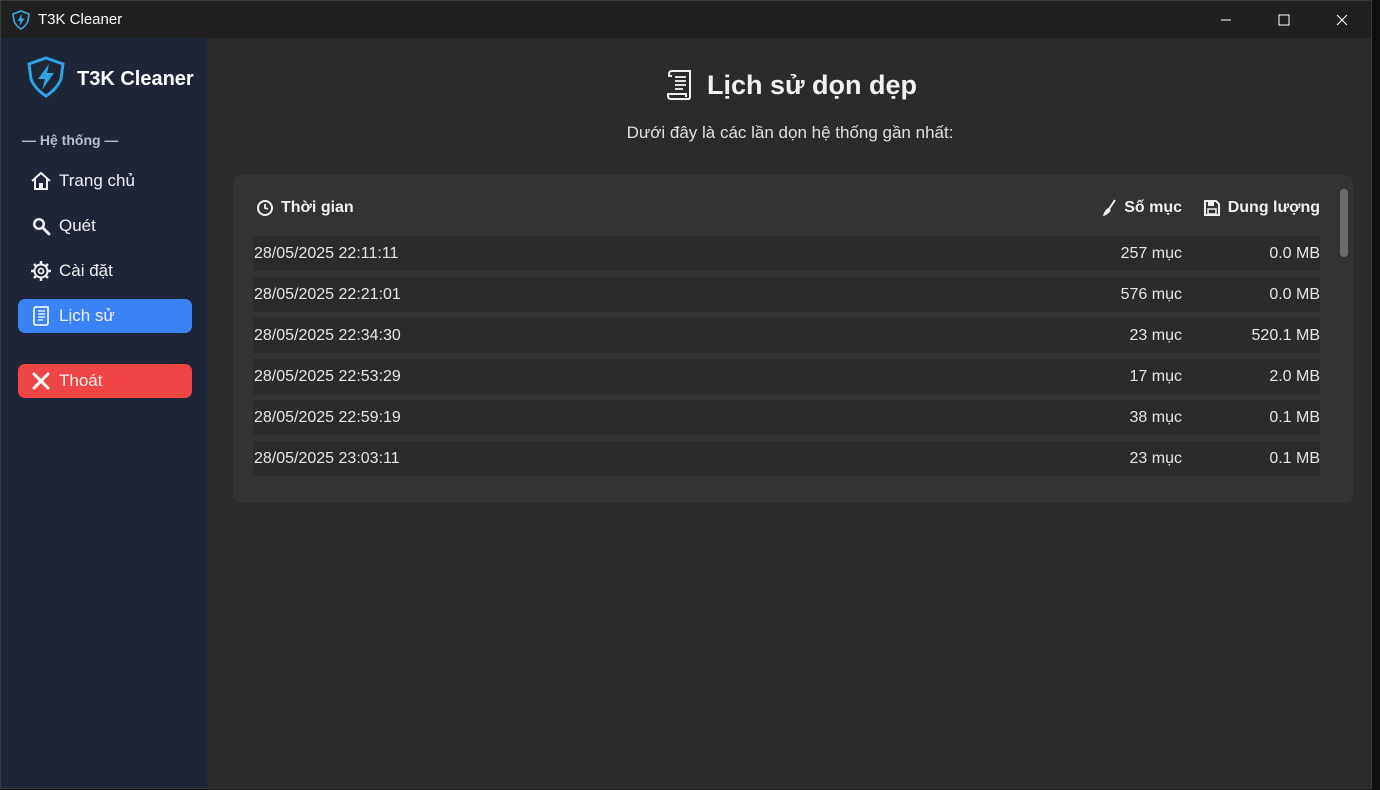  I want to click on table-header: Thời gian Số mục Dung lượng, so click(786, 208).